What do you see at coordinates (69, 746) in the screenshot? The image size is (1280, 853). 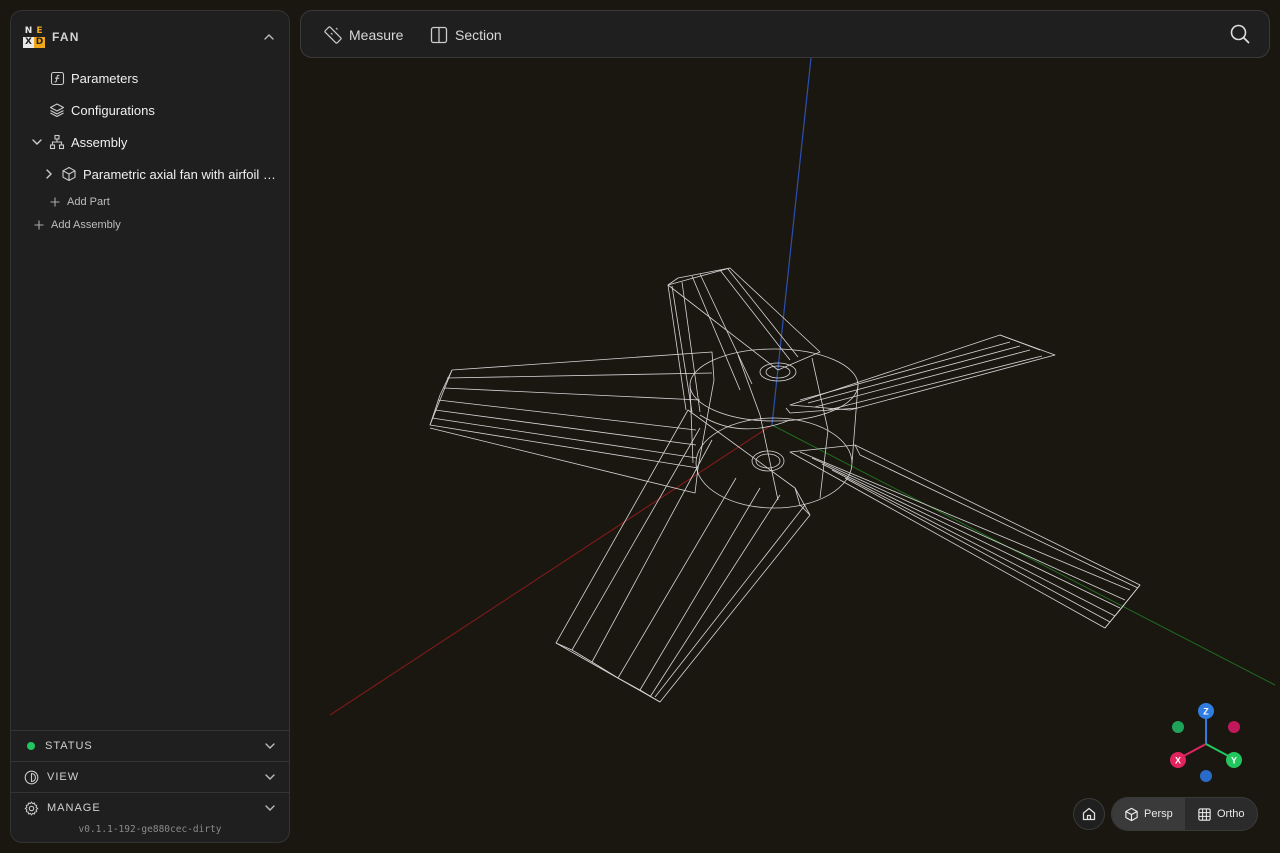 I see `status-label: STATUS` at bounding box center [69, 746].